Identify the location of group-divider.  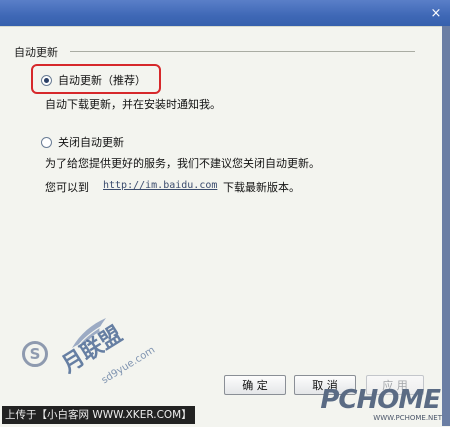
(242, 51).